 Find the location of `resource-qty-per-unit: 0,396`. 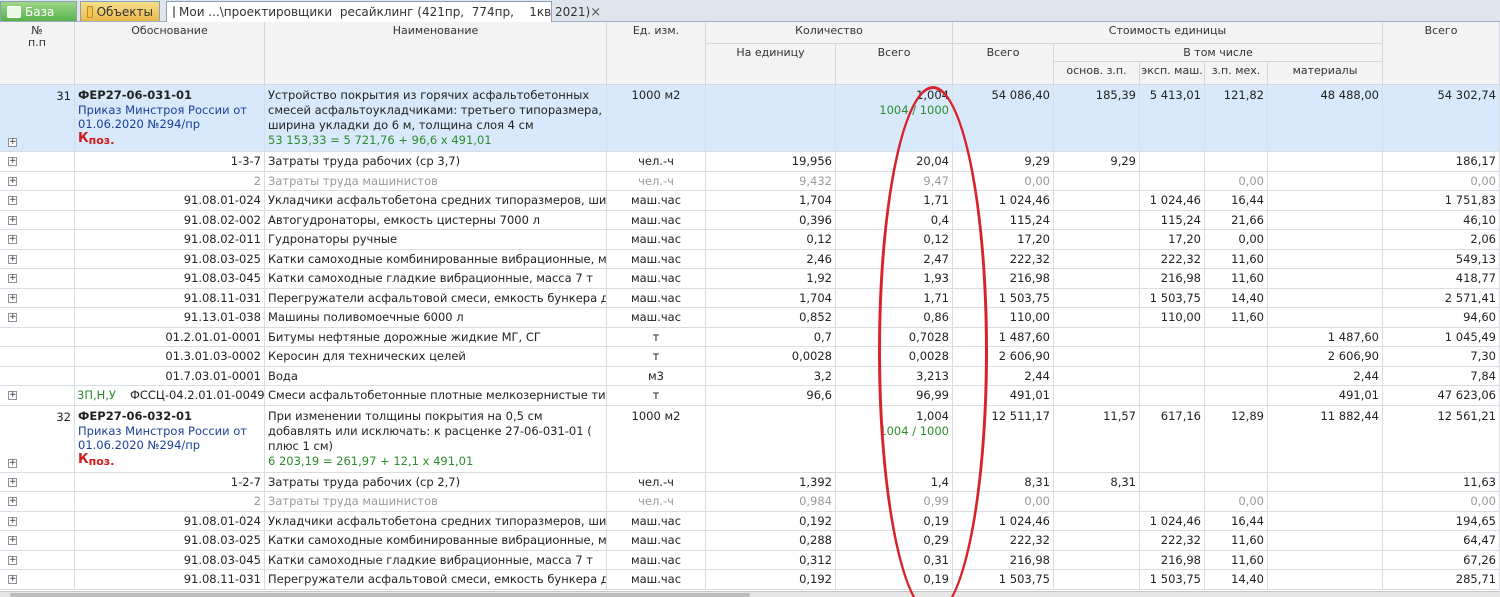

resource-qty-per-unit: 0,396 is located at coordinates (771, 219).